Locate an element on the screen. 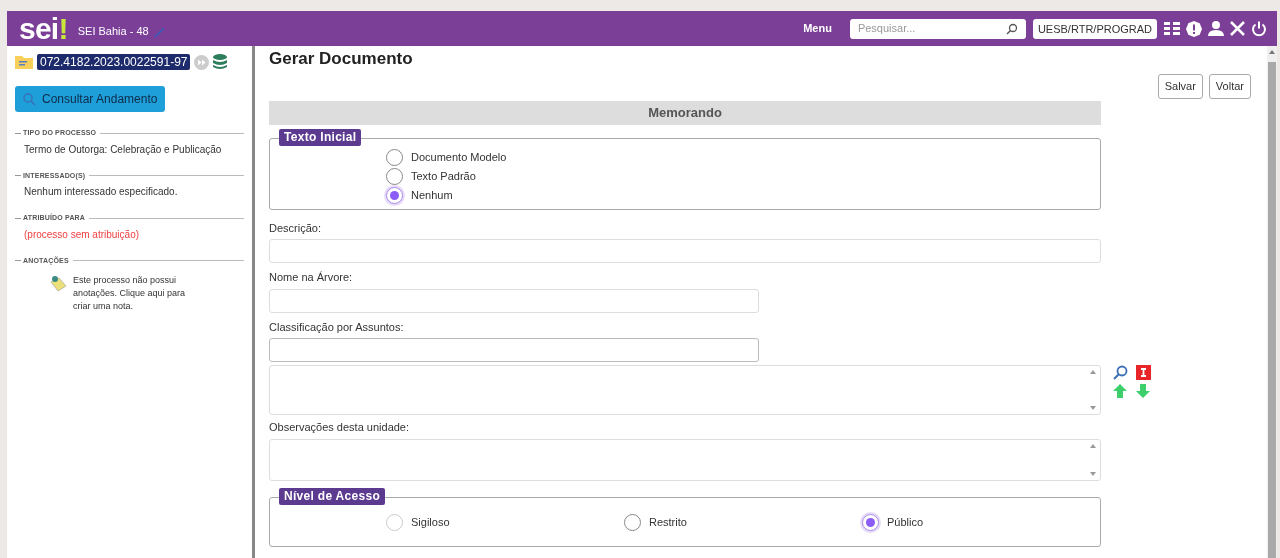 Image resolution: width=1280 pixels, height=558 pixels. user-icon is located at coordinates (1216, 28).